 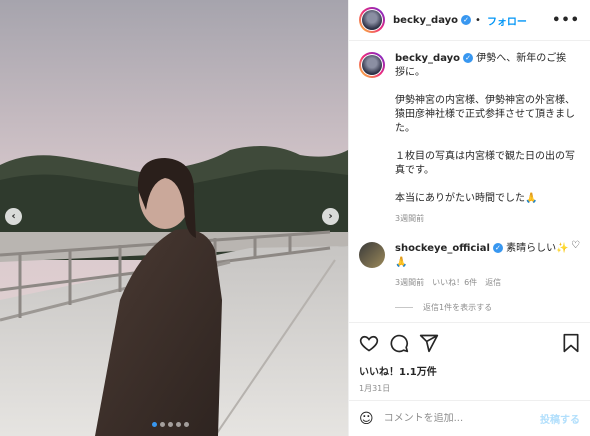 What do you see at coordinates (366, 419) in the screenshot?
I see `emoji-icon: ☺` at bounding box center [366, 419].